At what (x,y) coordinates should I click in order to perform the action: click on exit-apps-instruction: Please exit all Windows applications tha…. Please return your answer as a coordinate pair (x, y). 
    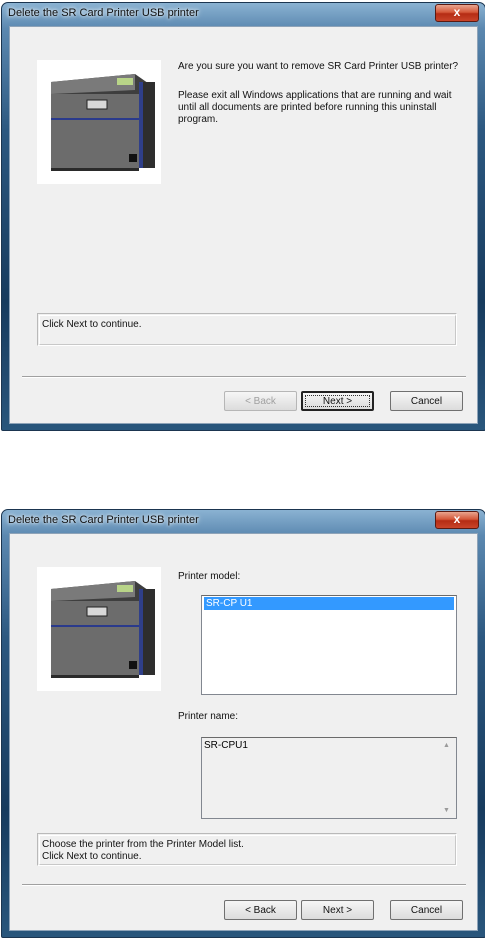
    Looking at the image, I should click on (315, 107).